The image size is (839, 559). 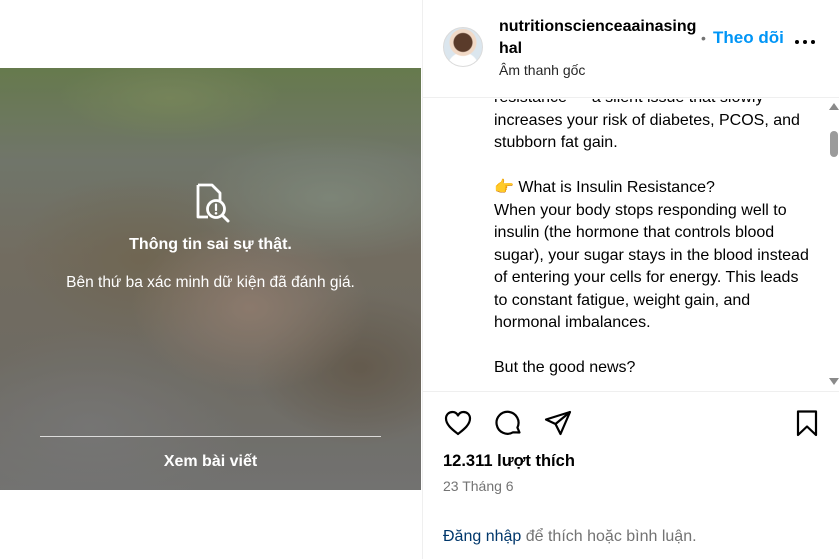 What do you see at coordinates (834, 381) in the screenshot?
I see `scroll-down-arrow` at bounding box center [834, 381].